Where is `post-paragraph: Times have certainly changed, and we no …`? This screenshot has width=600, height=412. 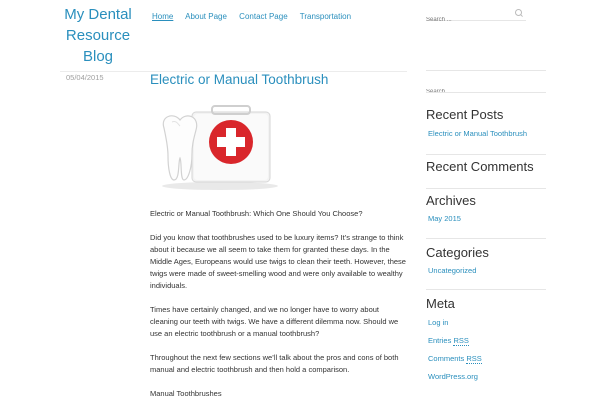 post-paragraph: Times have certainly changed, and we no … is located at coordinates (274, 321).